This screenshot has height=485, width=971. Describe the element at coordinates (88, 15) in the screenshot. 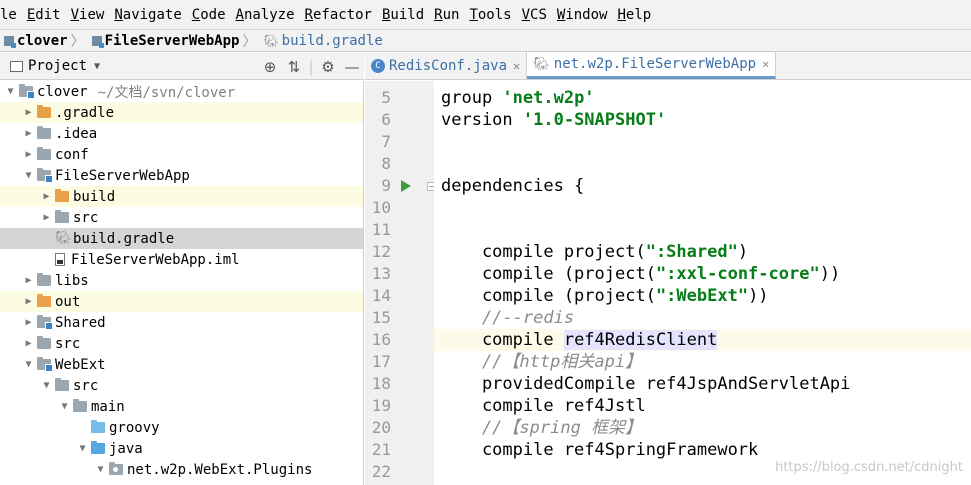

I see `menu-item-view: View` at that location.